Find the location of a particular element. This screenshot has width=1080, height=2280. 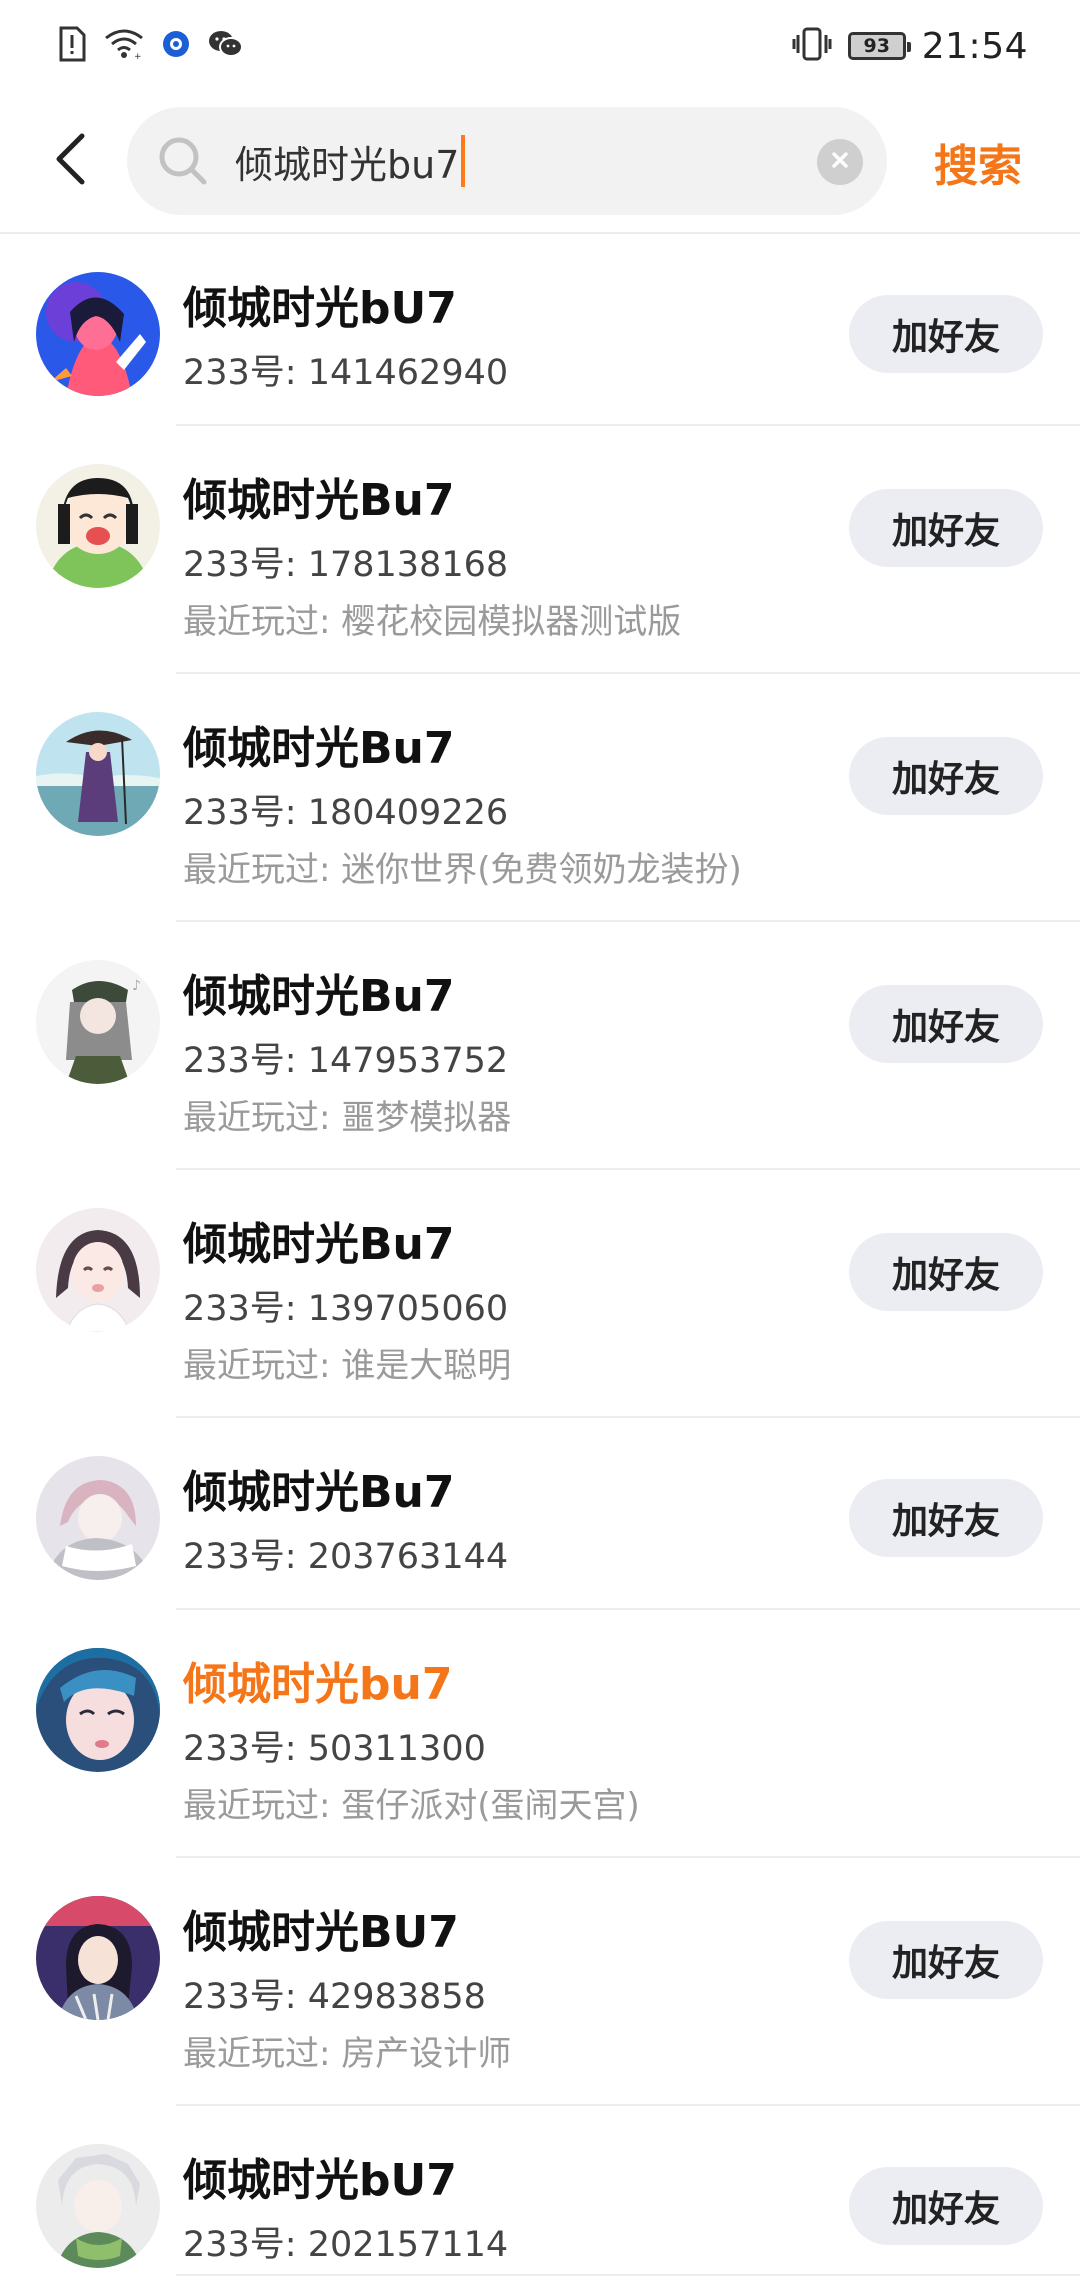

search-query: 倾城时光bu7 is located at coordinates (347, 164).